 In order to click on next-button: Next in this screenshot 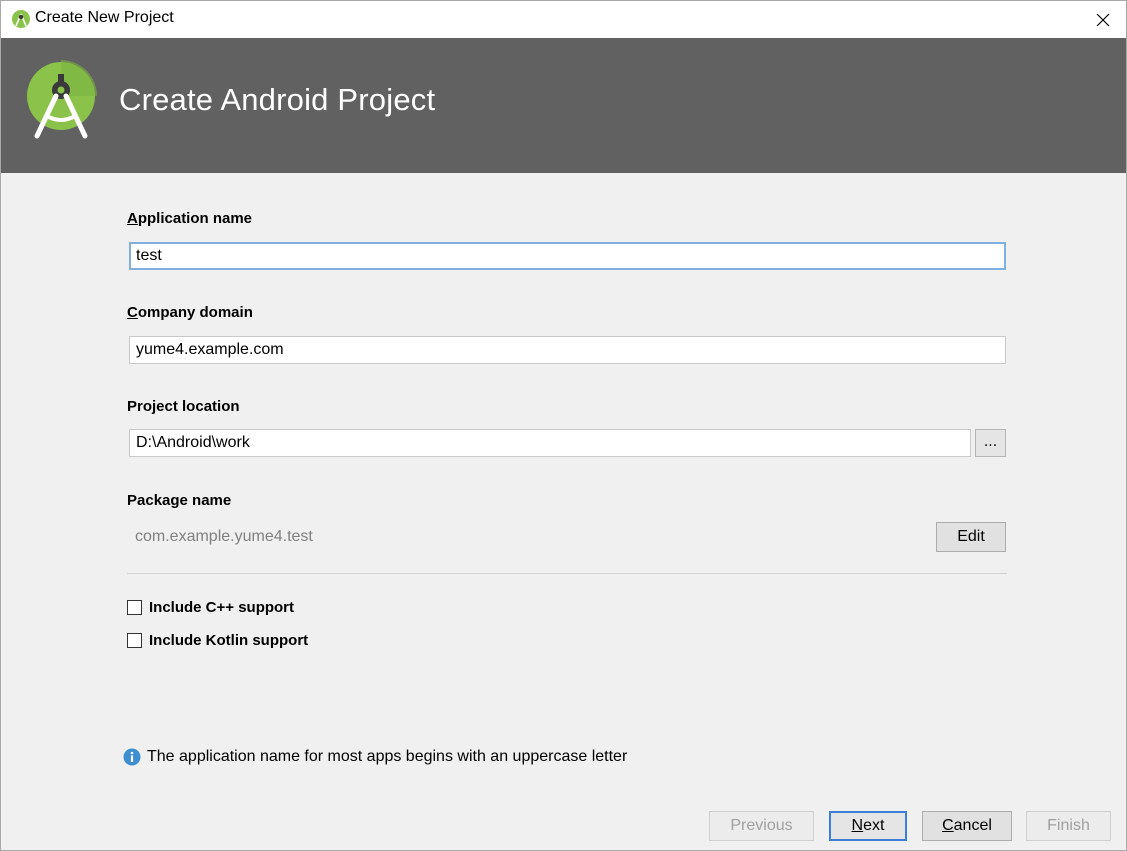, I will do `click(868, 826)`.